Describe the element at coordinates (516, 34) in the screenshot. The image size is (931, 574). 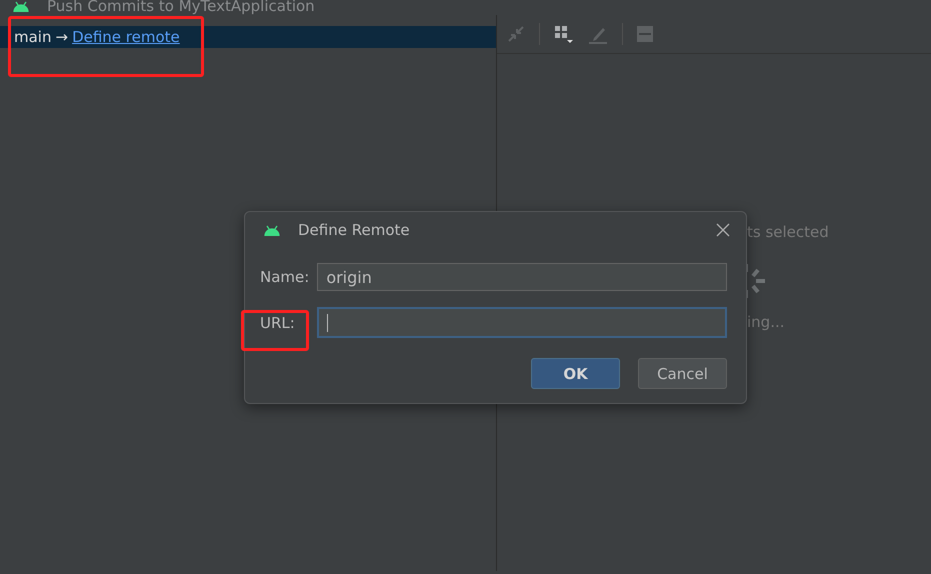
I see `collapse-arrows-icon` at that location.